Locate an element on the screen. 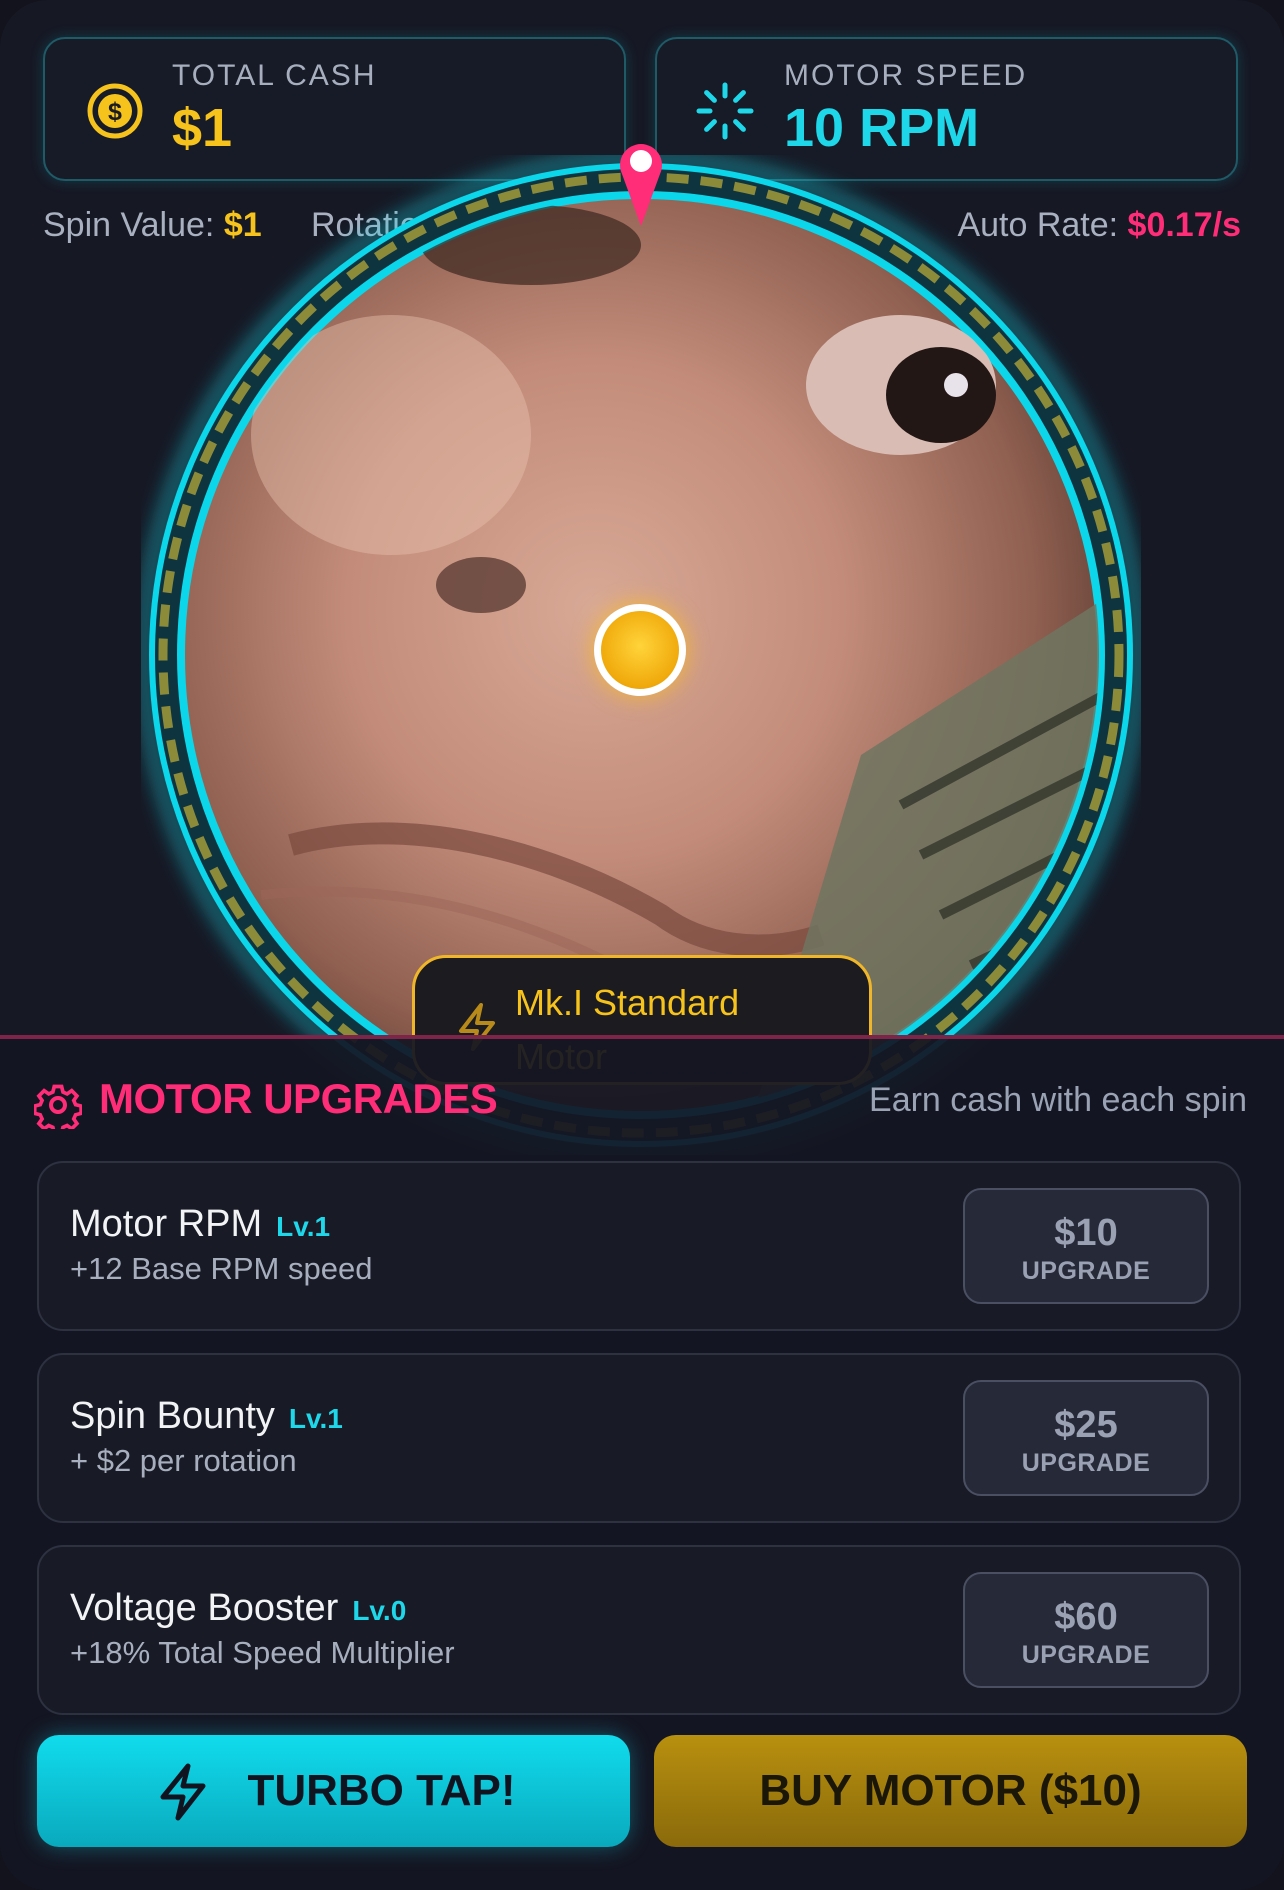  turbo-tap-button: TURBO TAP! is located at coordinates (333, 1791).